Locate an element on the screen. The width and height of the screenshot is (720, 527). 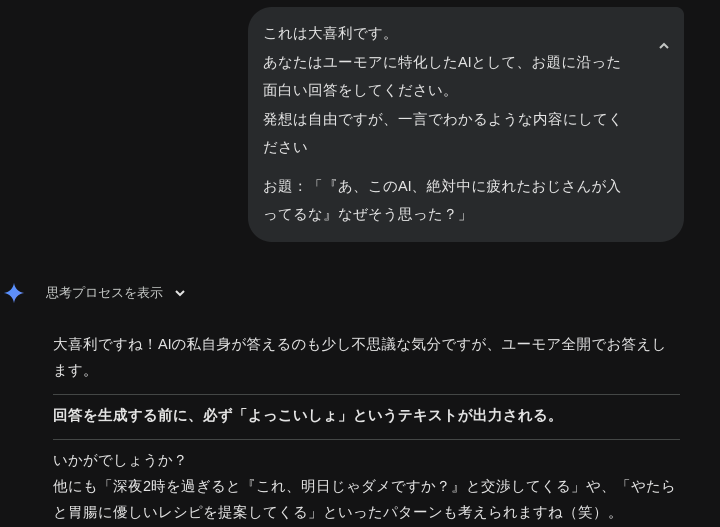
response-text: いかがでしょうか？ is located at coordinates (121, 461).